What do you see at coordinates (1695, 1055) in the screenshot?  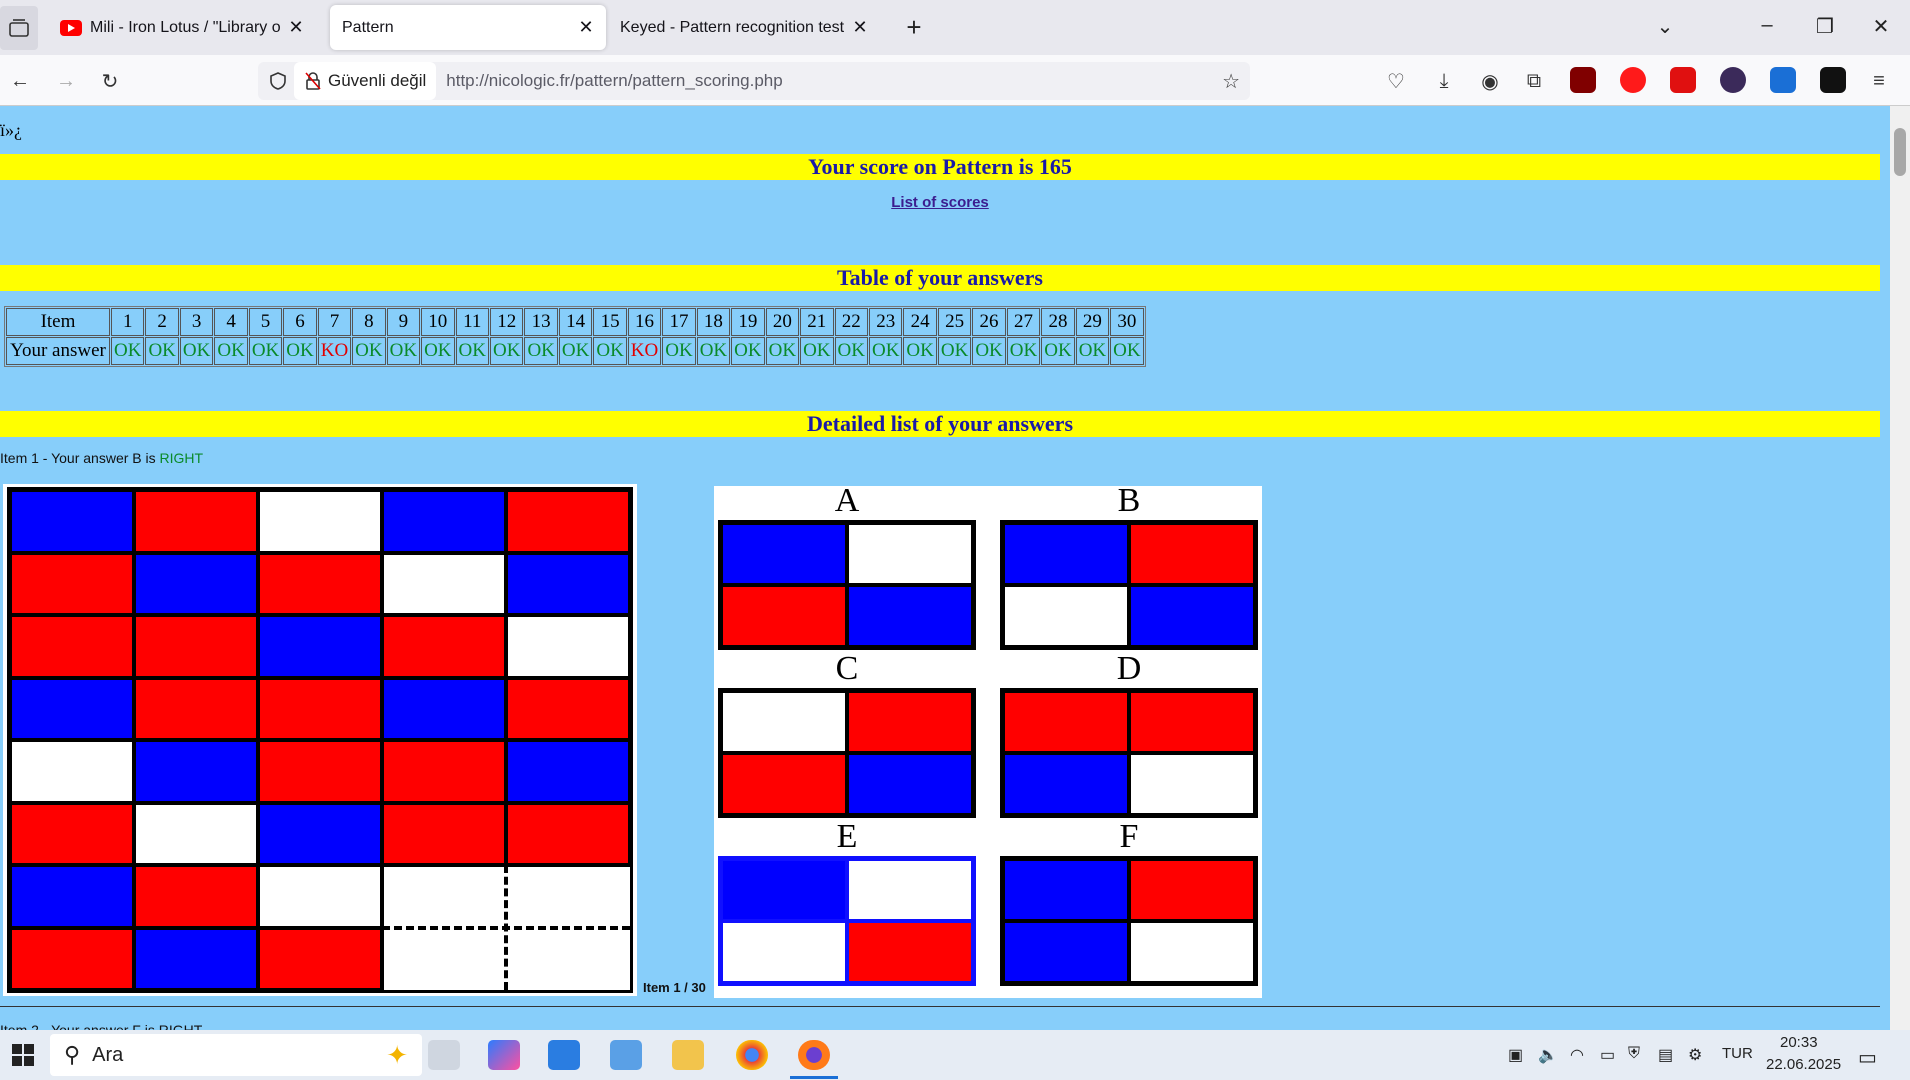 I see `steam-icon: ⚙` at bounding box center [1695, 1055].